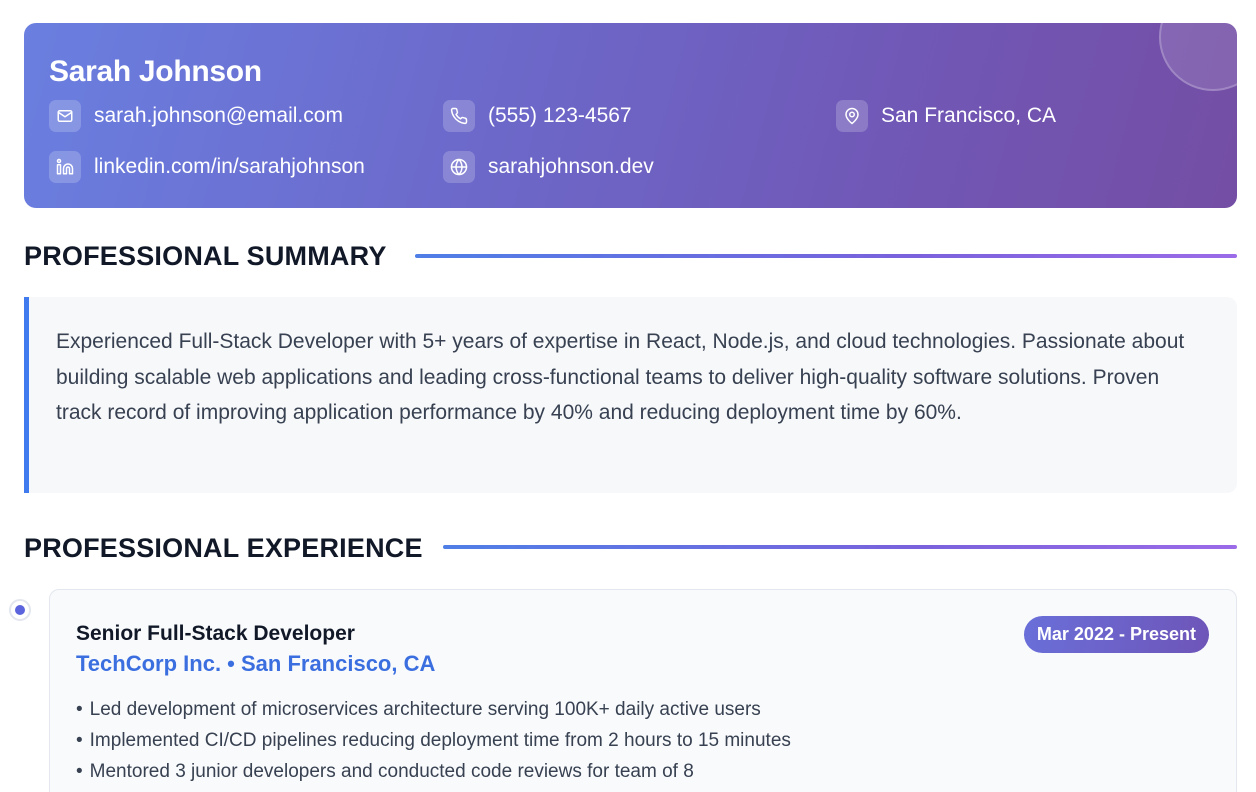 This screenshot has height=792, width=1256. What do you see at coordinates (560, 115) in the screenshot?
I see `contact-phone-text: (555) 123-4567` at bounding box center [560, 115].